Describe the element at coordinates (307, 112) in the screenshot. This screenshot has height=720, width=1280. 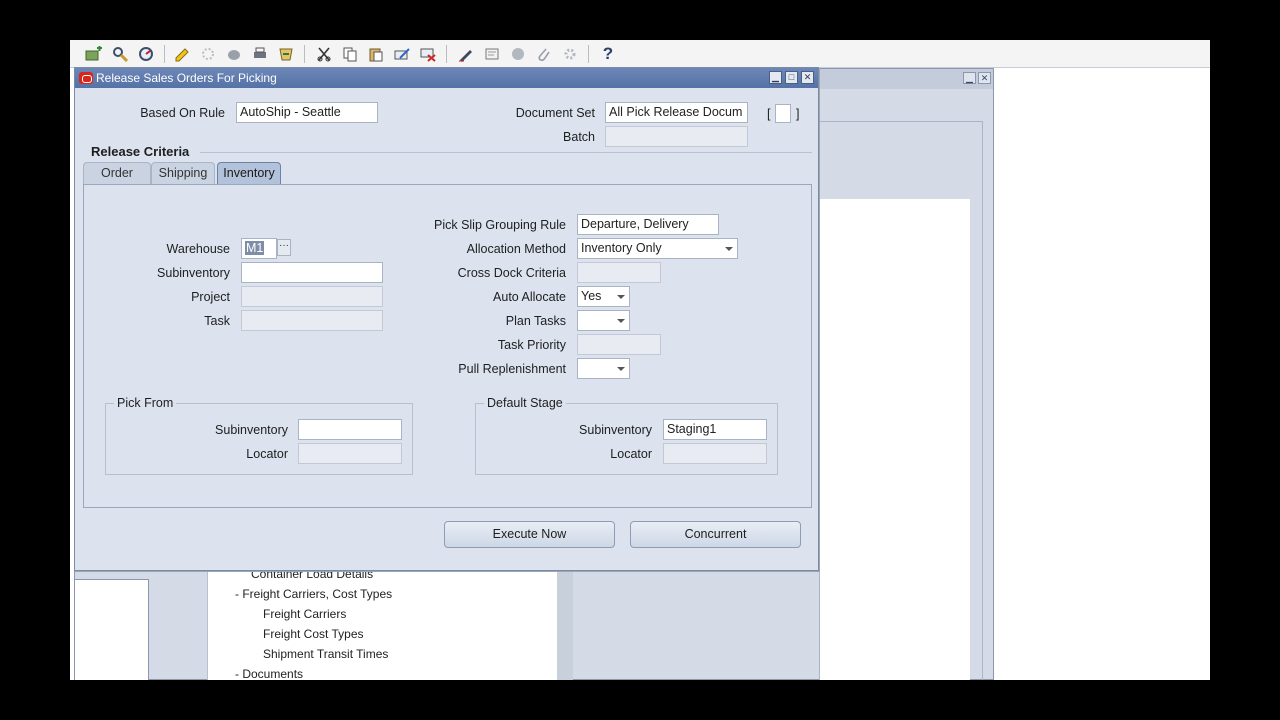
I see `based-on-rule-field: AutoShip - Seattle` at that location.